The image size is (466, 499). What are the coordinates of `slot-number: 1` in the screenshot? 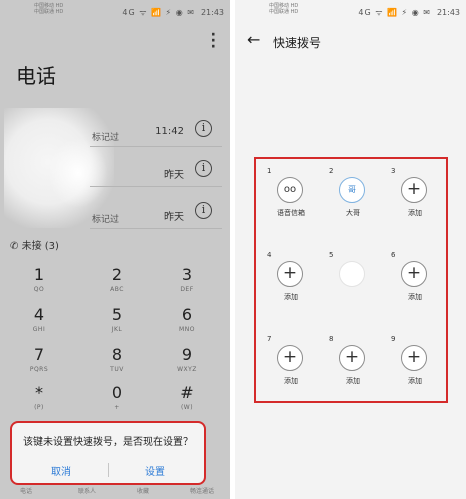 It's located at (269, 171).